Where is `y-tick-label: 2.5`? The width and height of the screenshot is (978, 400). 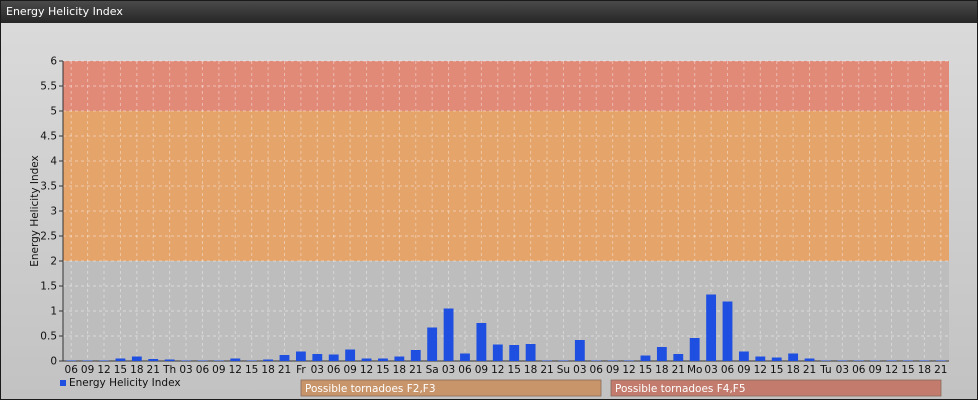 y-tick-label: 2.5 is located at coordinates (48, 237).